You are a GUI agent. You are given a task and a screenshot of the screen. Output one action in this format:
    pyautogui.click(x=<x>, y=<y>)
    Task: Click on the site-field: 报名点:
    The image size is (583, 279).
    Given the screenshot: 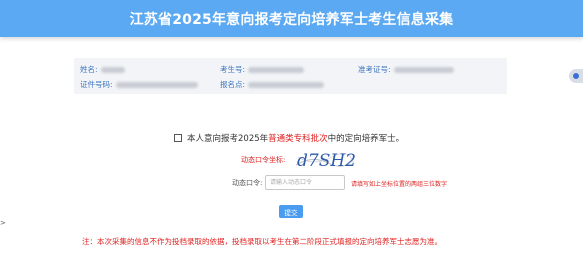 What is the action you would take?
    pyautogui.click(x=272, y=84)
    